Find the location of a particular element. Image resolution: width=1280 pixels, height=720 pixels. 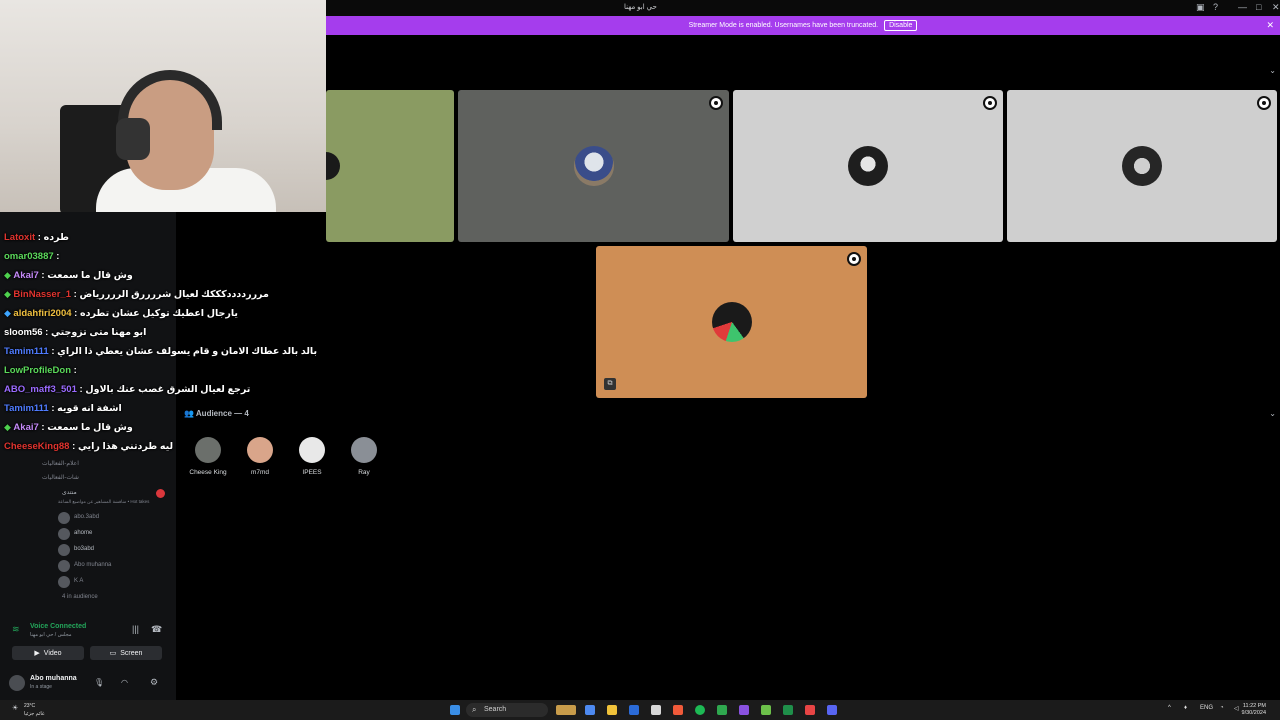

twitch-icon is located at coordinates (744, 710).